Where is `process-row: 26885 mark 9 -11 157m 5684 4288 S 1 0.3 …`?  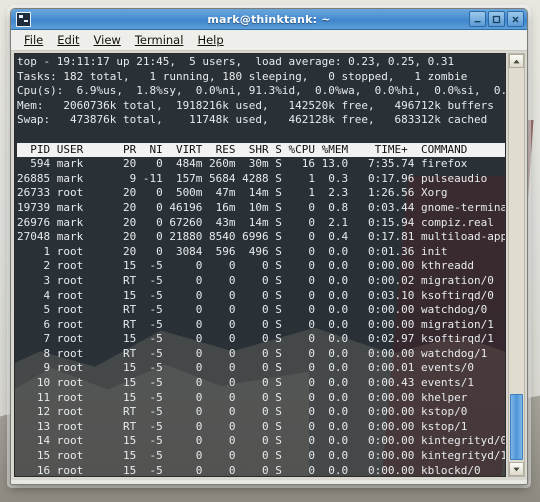 process-row: 26885 mark 9 -11 157m 5684 4288 S 1 0.3 … is located at coordinates (252, 178).